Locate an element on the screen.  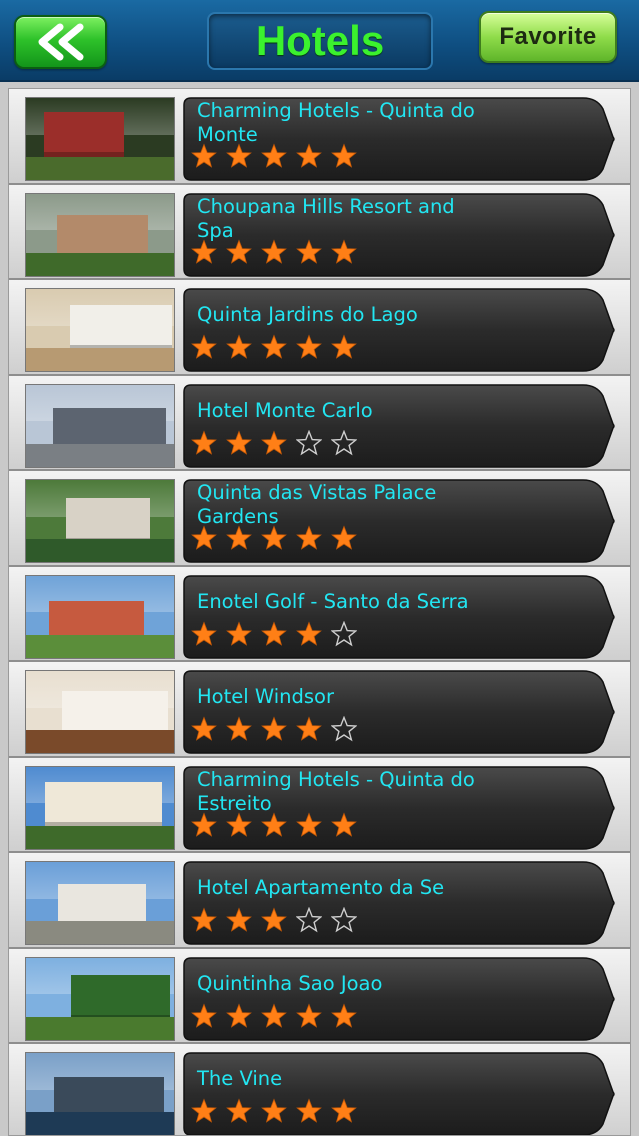
hotel-name: Charming Hotels - Quinta do Monte is located at coordinates (336, 122).